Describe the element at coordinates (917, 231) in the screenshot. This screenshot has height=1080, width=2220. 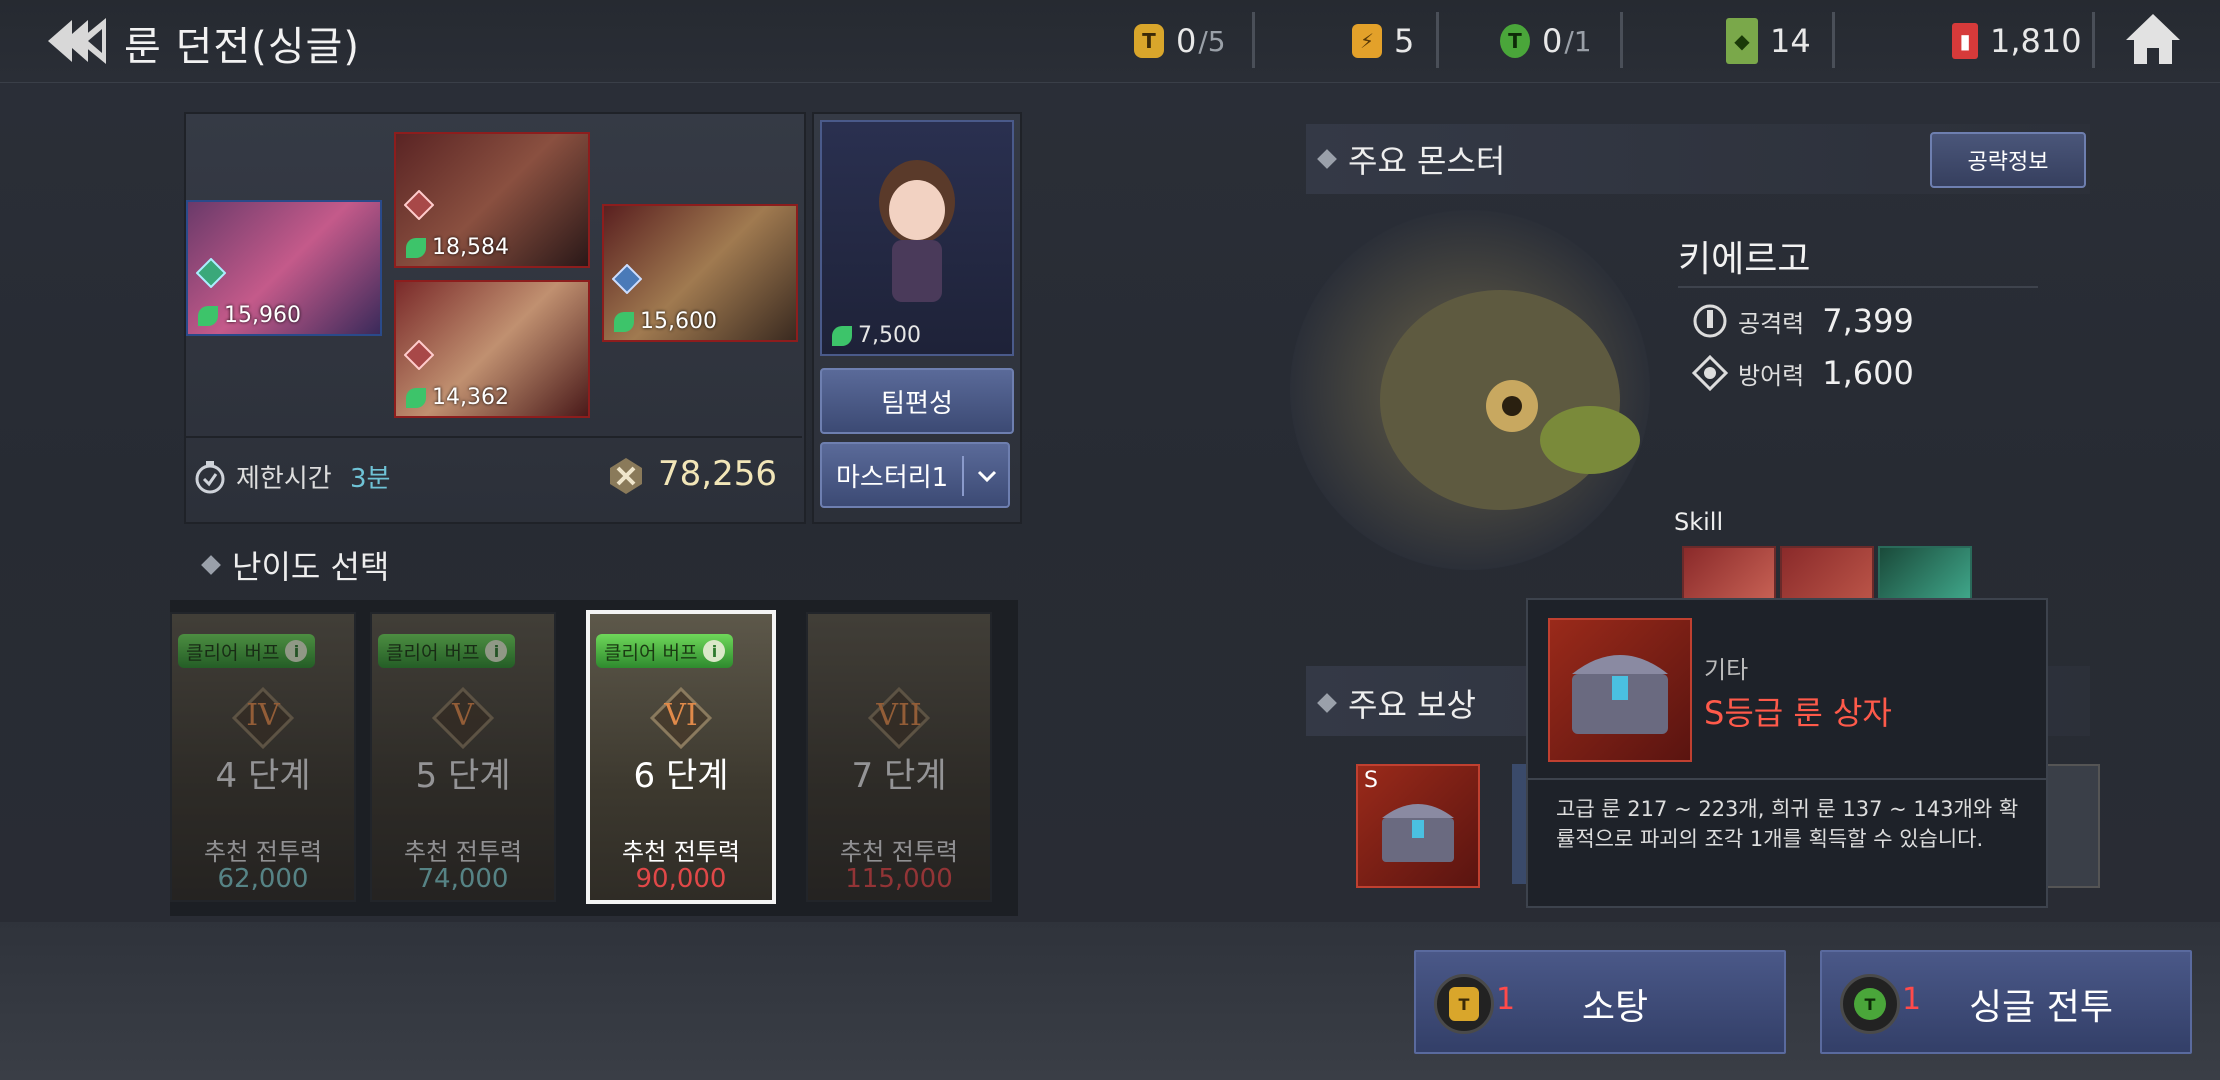
I see `pet-portrait` at that location.